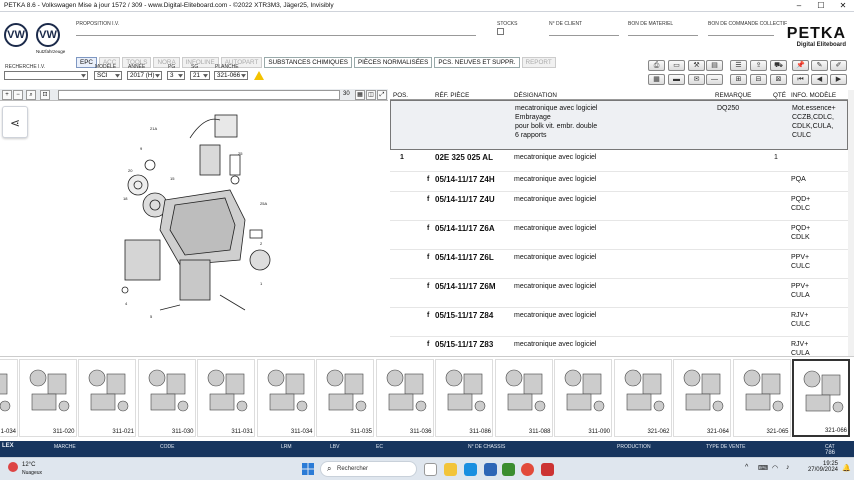  What do you see at coordinates (46, 75) in the screenshot?
I see `recherche-select` at bounding box center [46, 75].